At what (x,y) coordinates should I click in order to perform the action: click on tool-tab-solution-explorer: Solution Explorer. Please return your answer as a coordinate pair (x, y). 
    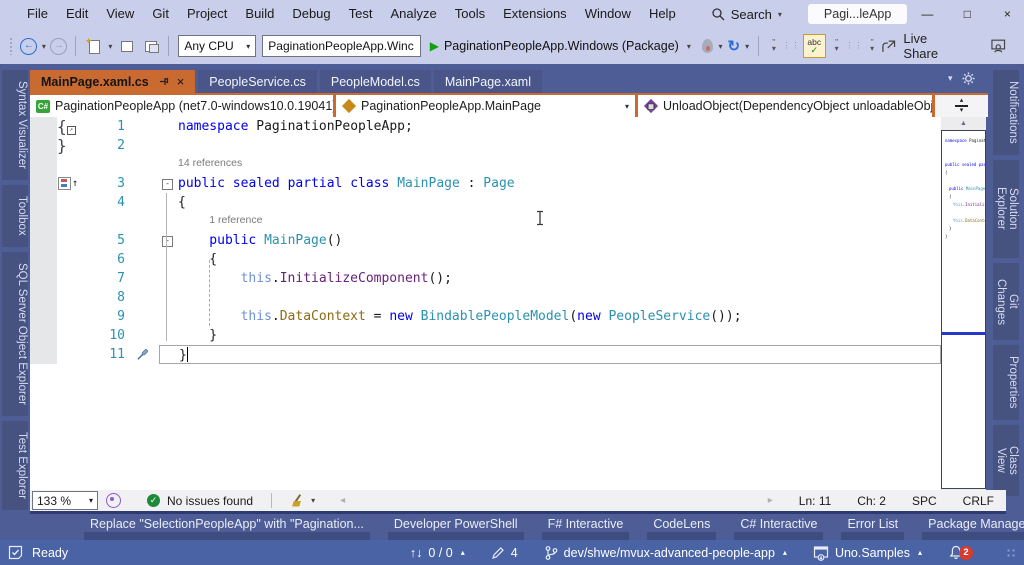
    Looking at the image, I should click on (1006, 208).